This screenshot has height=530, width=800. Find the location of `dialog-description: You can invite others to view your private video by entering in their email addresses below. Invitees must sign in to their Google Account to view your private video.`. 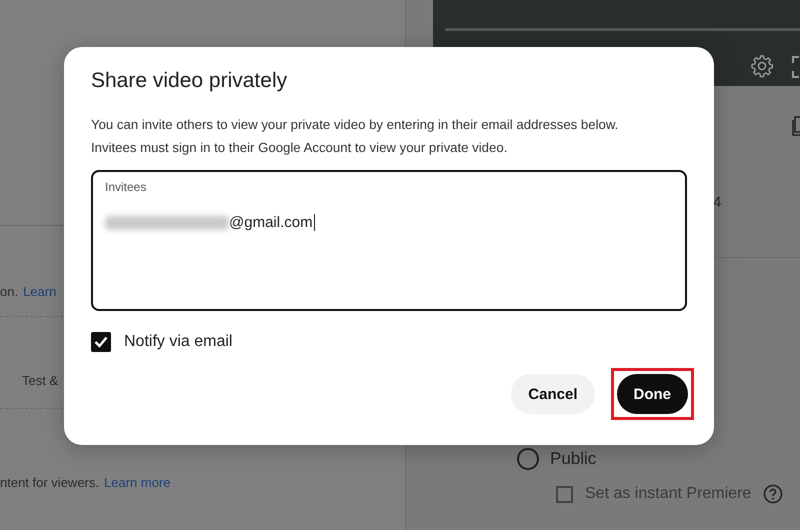

dialog-description: You can invite others to view your private video by entering in their email addresses below. Invitees must sign in to their Google Account to view your private video. is located at coordinates (355, 136).